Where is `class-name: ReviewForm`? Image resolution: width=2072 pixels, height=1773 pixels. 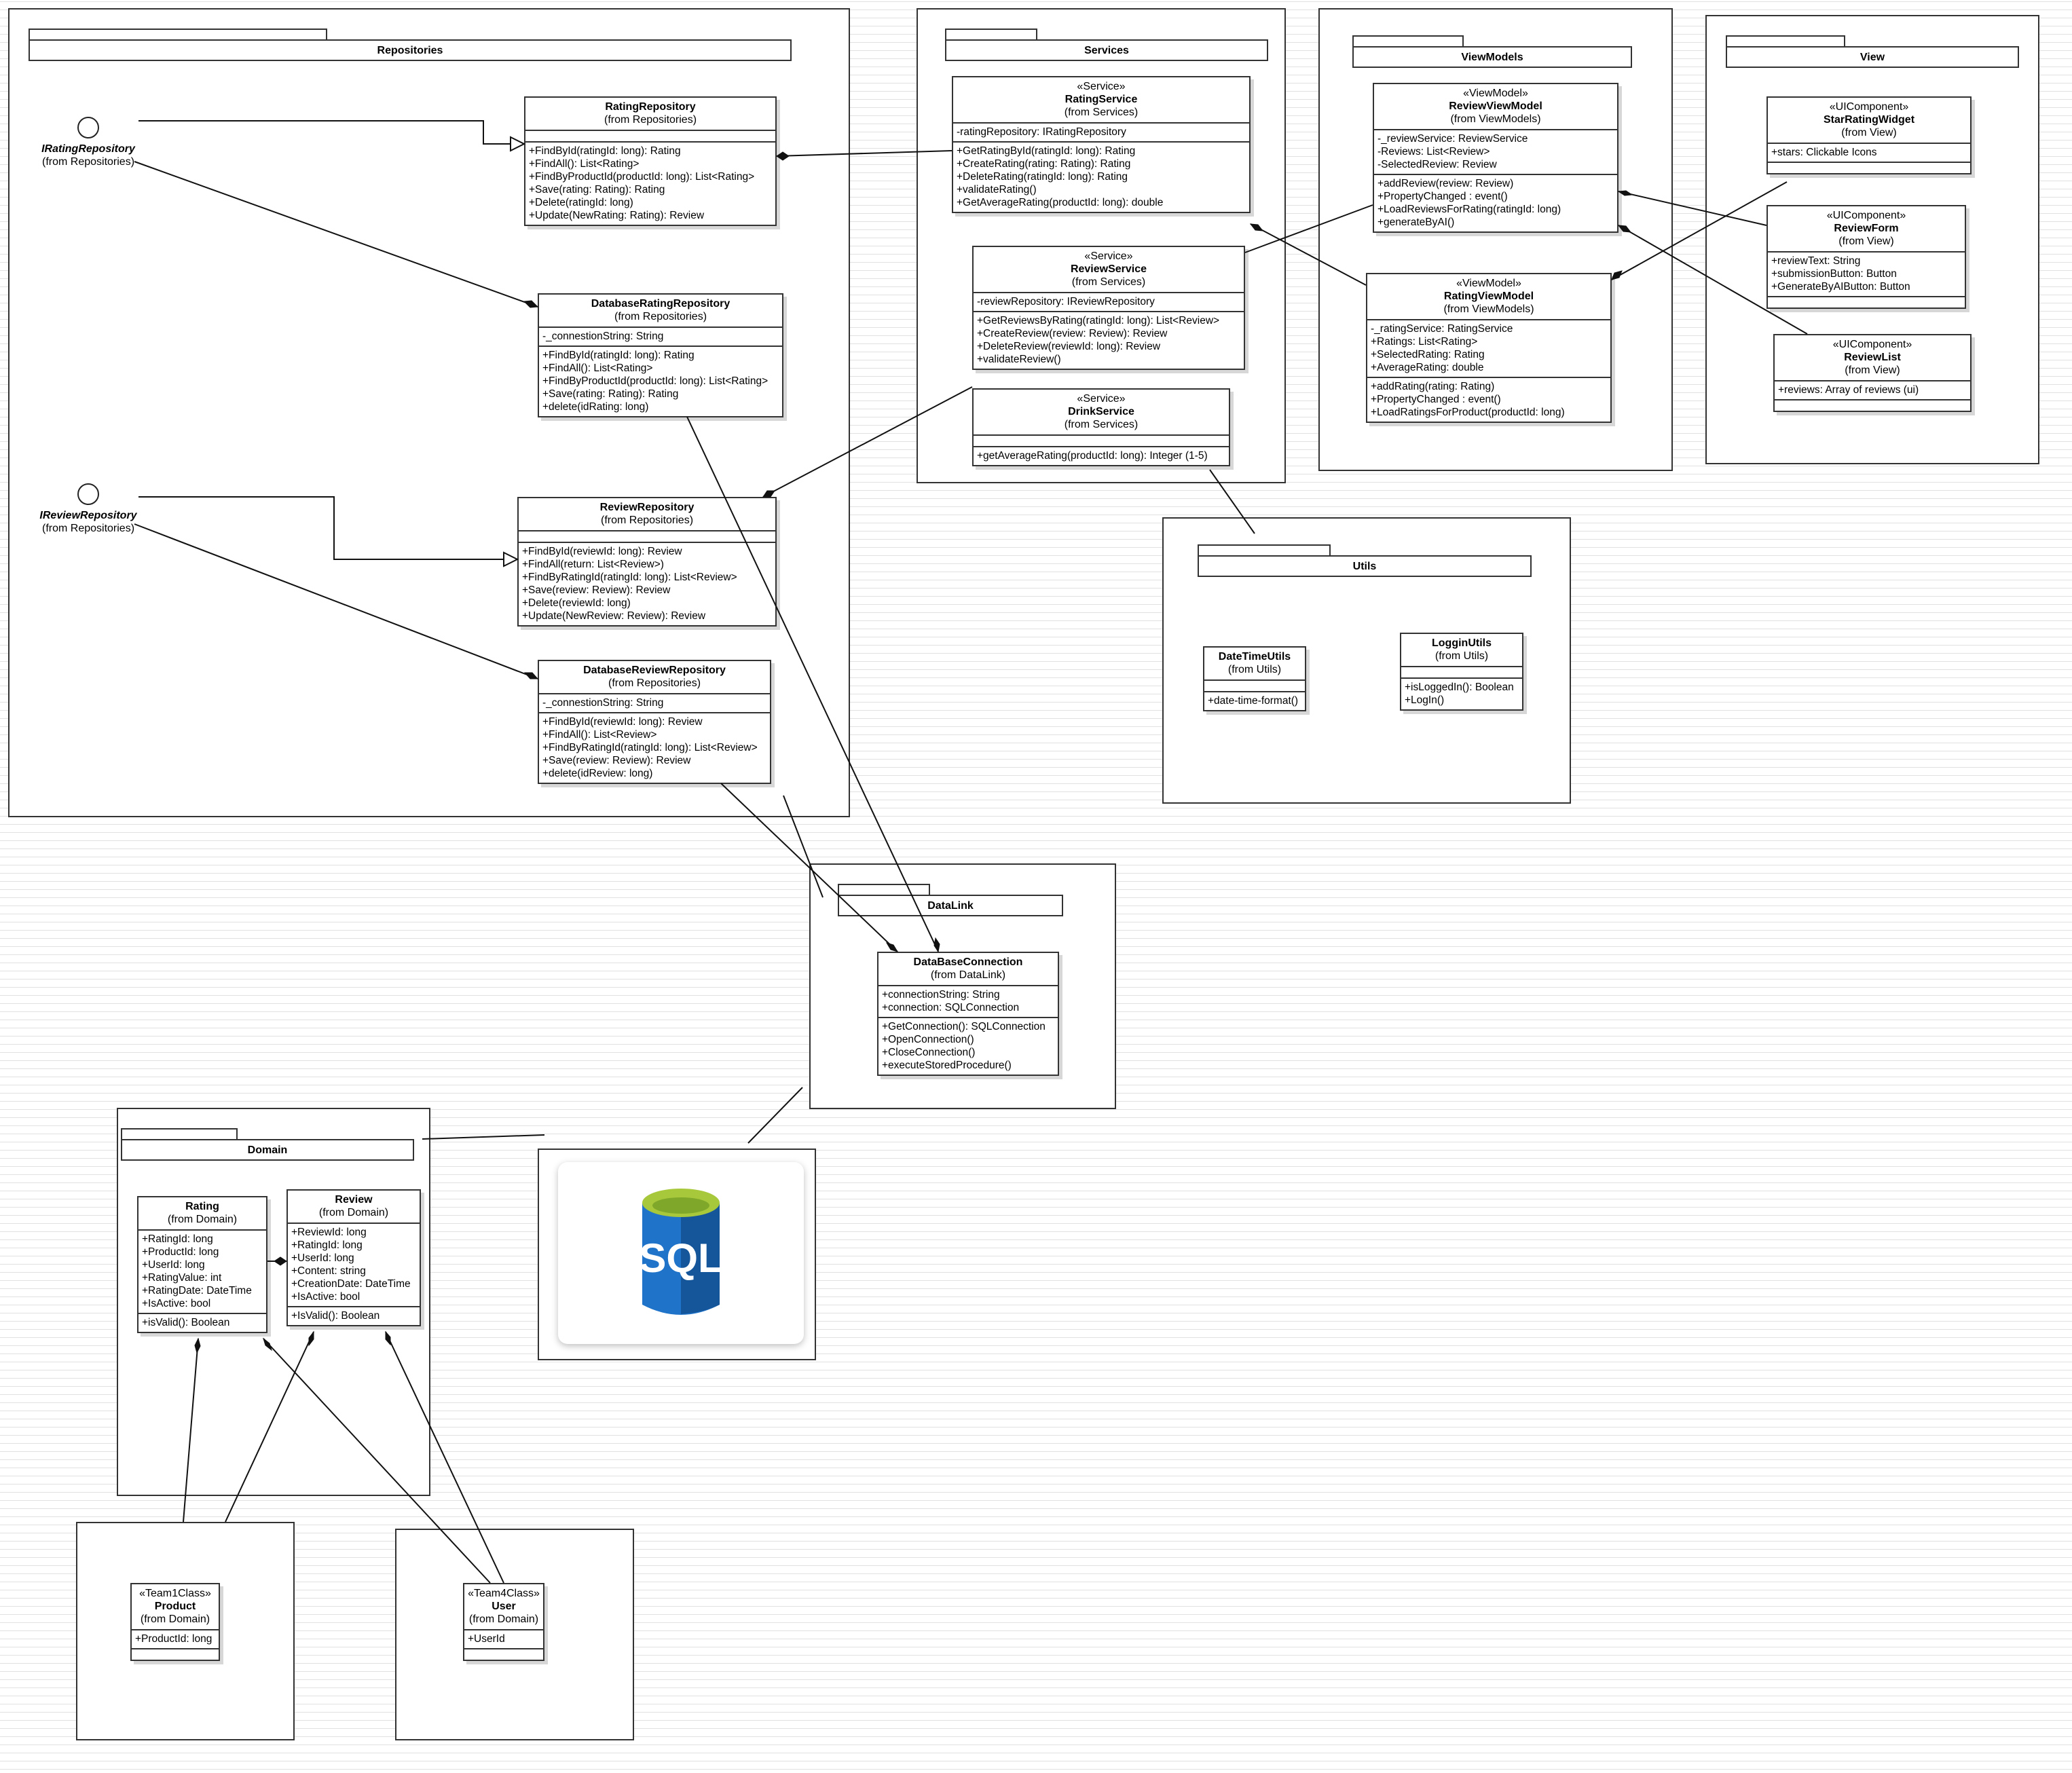
class-name: ReviewForm is located at coordinates (1867, 229).